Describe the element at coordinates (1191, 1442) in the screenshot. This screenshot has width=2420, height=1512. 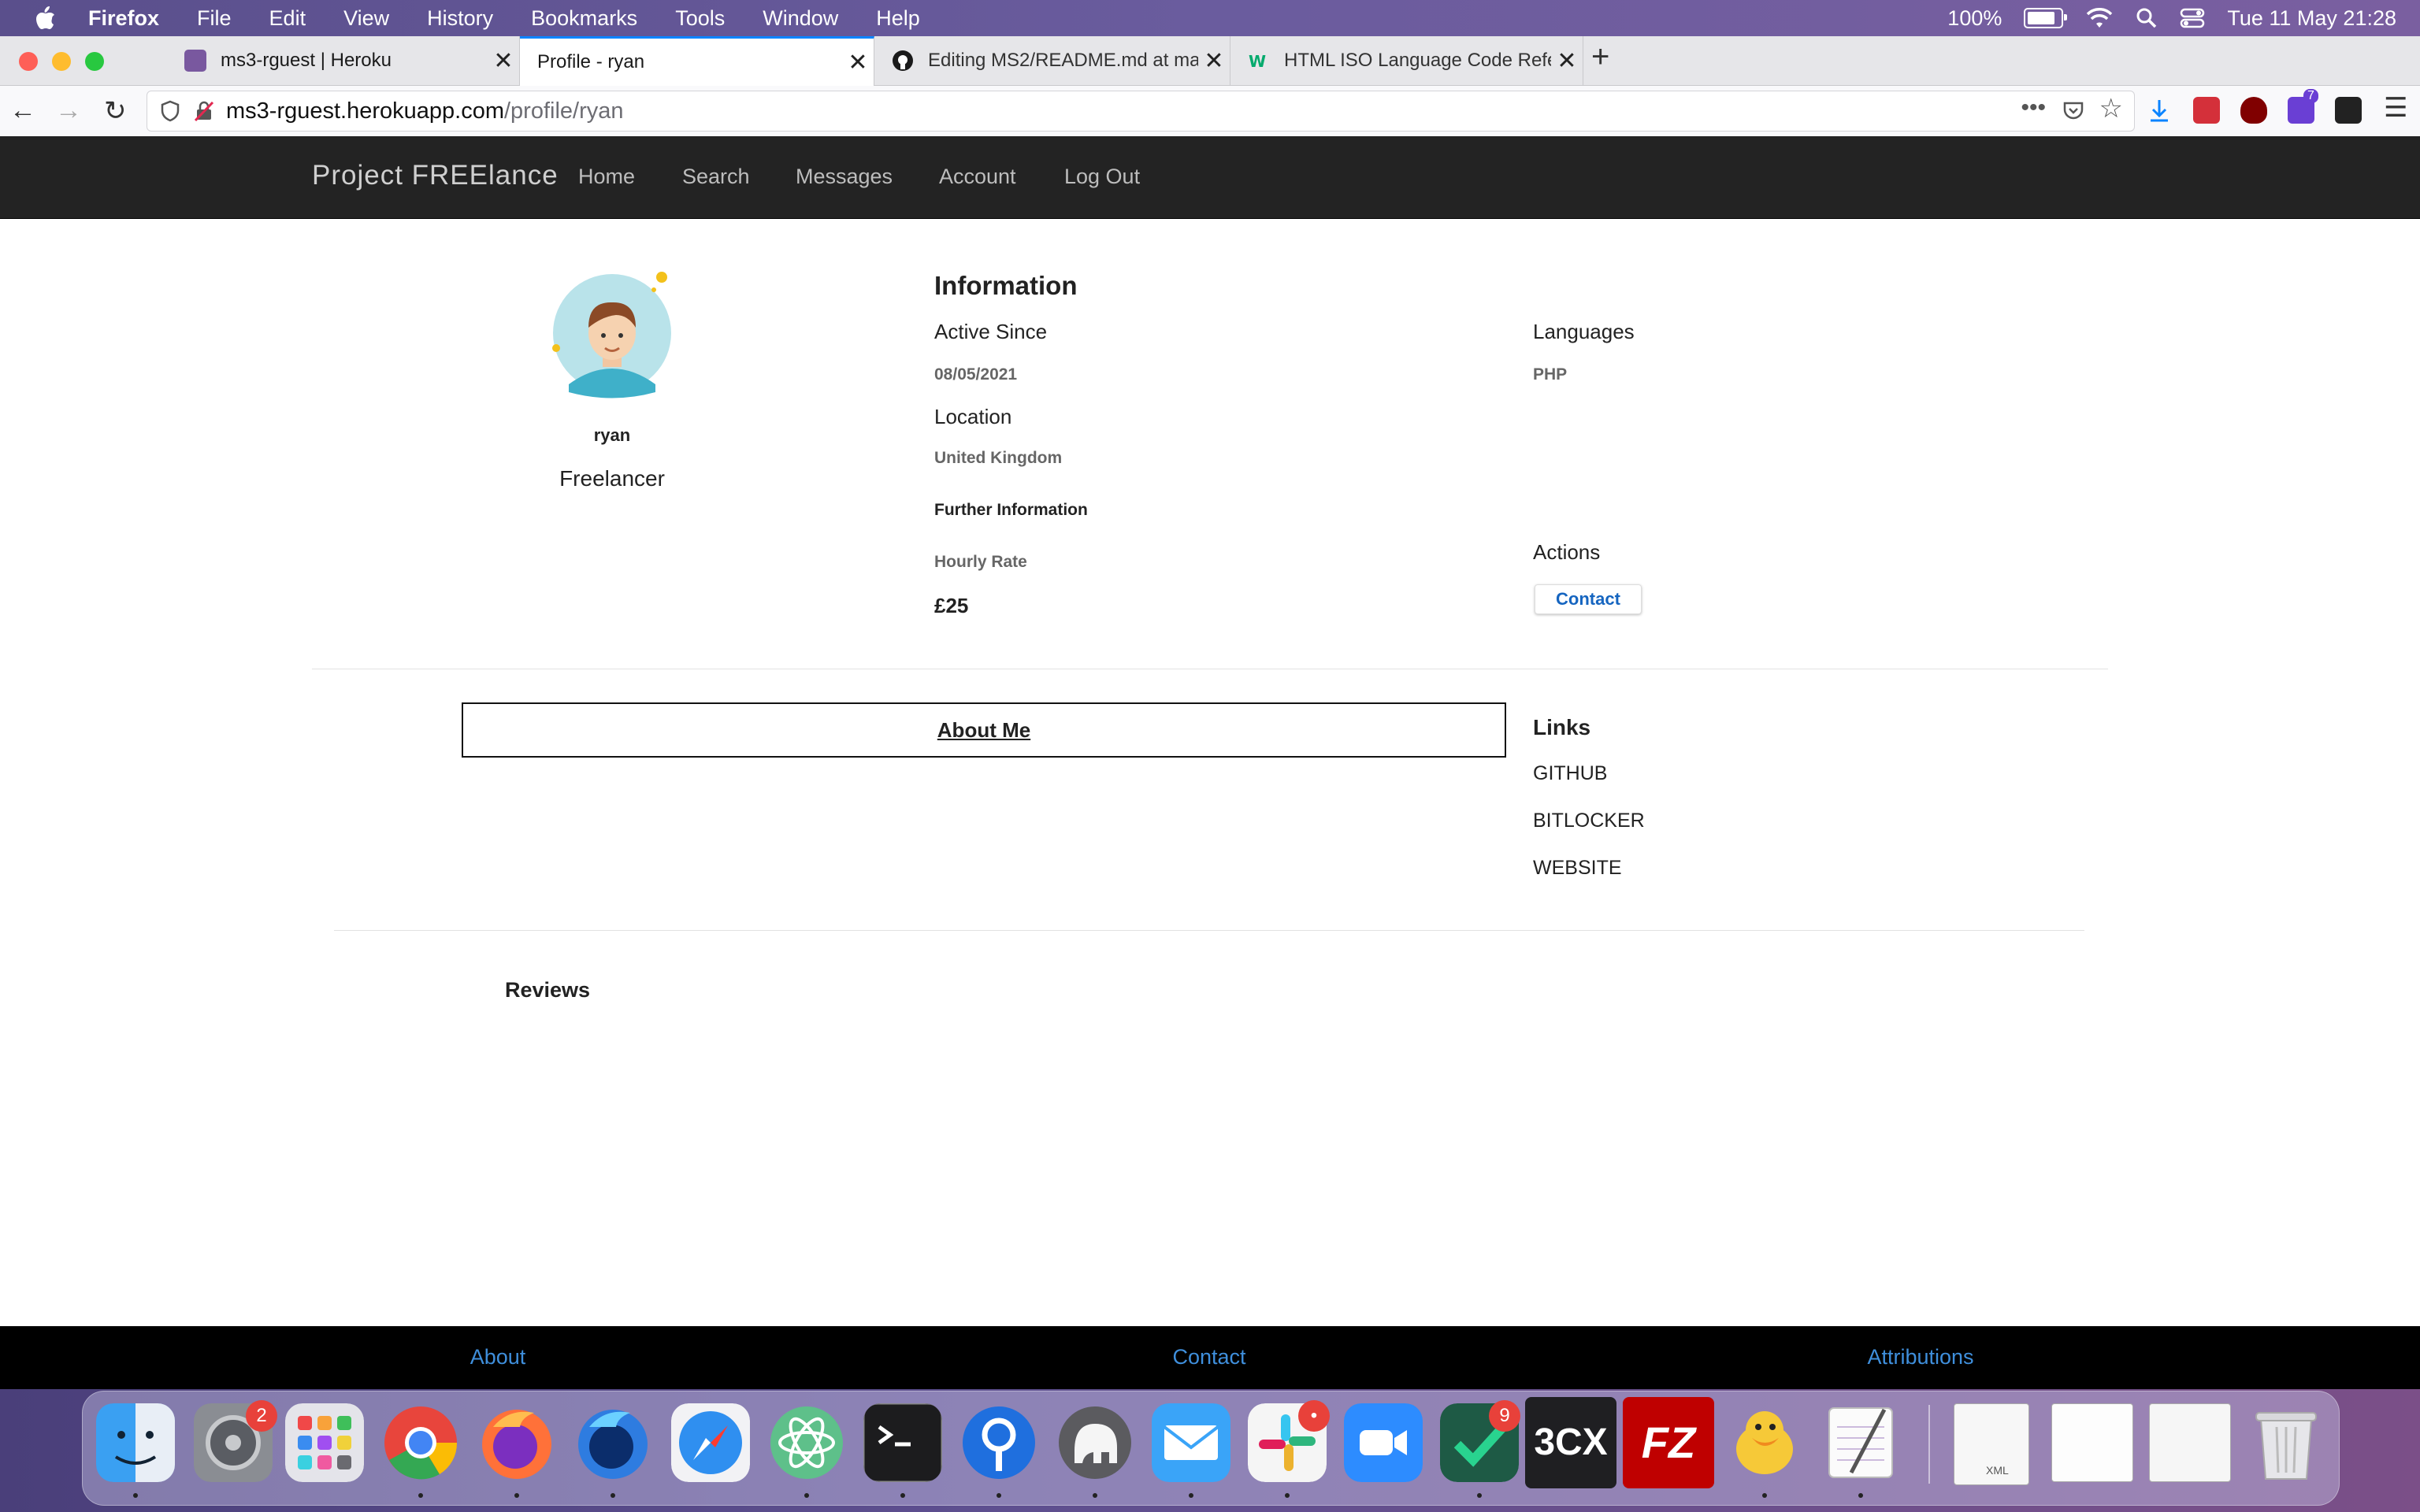
I see `mail-icon` at that location.